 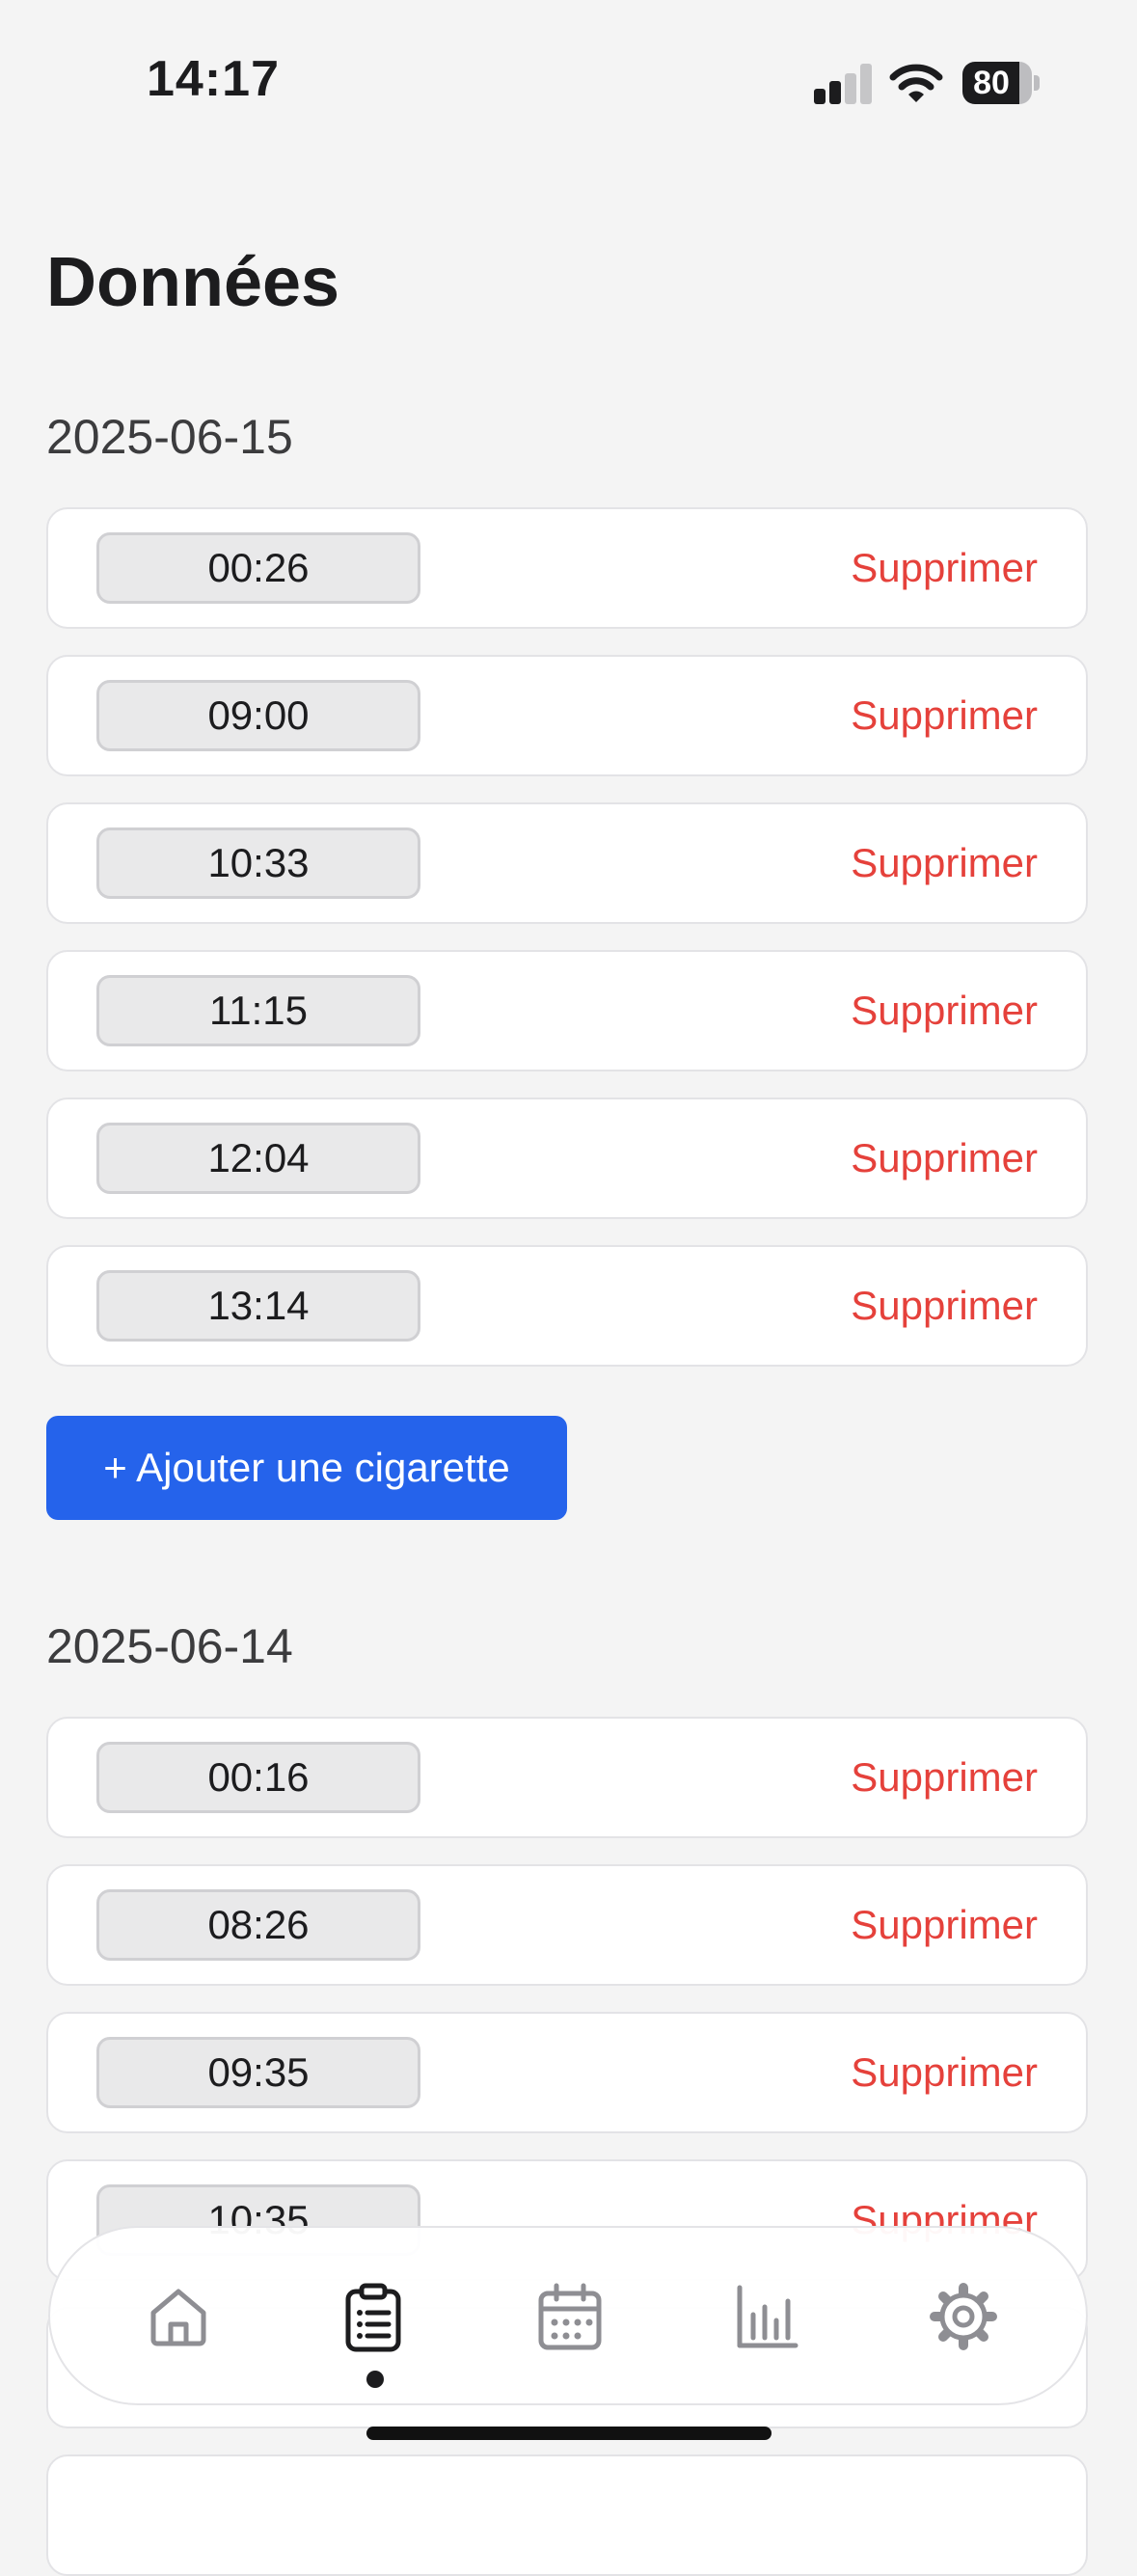 I want to click on entry-row: 00:16 Supprimer, so click(x=567, y=1777).